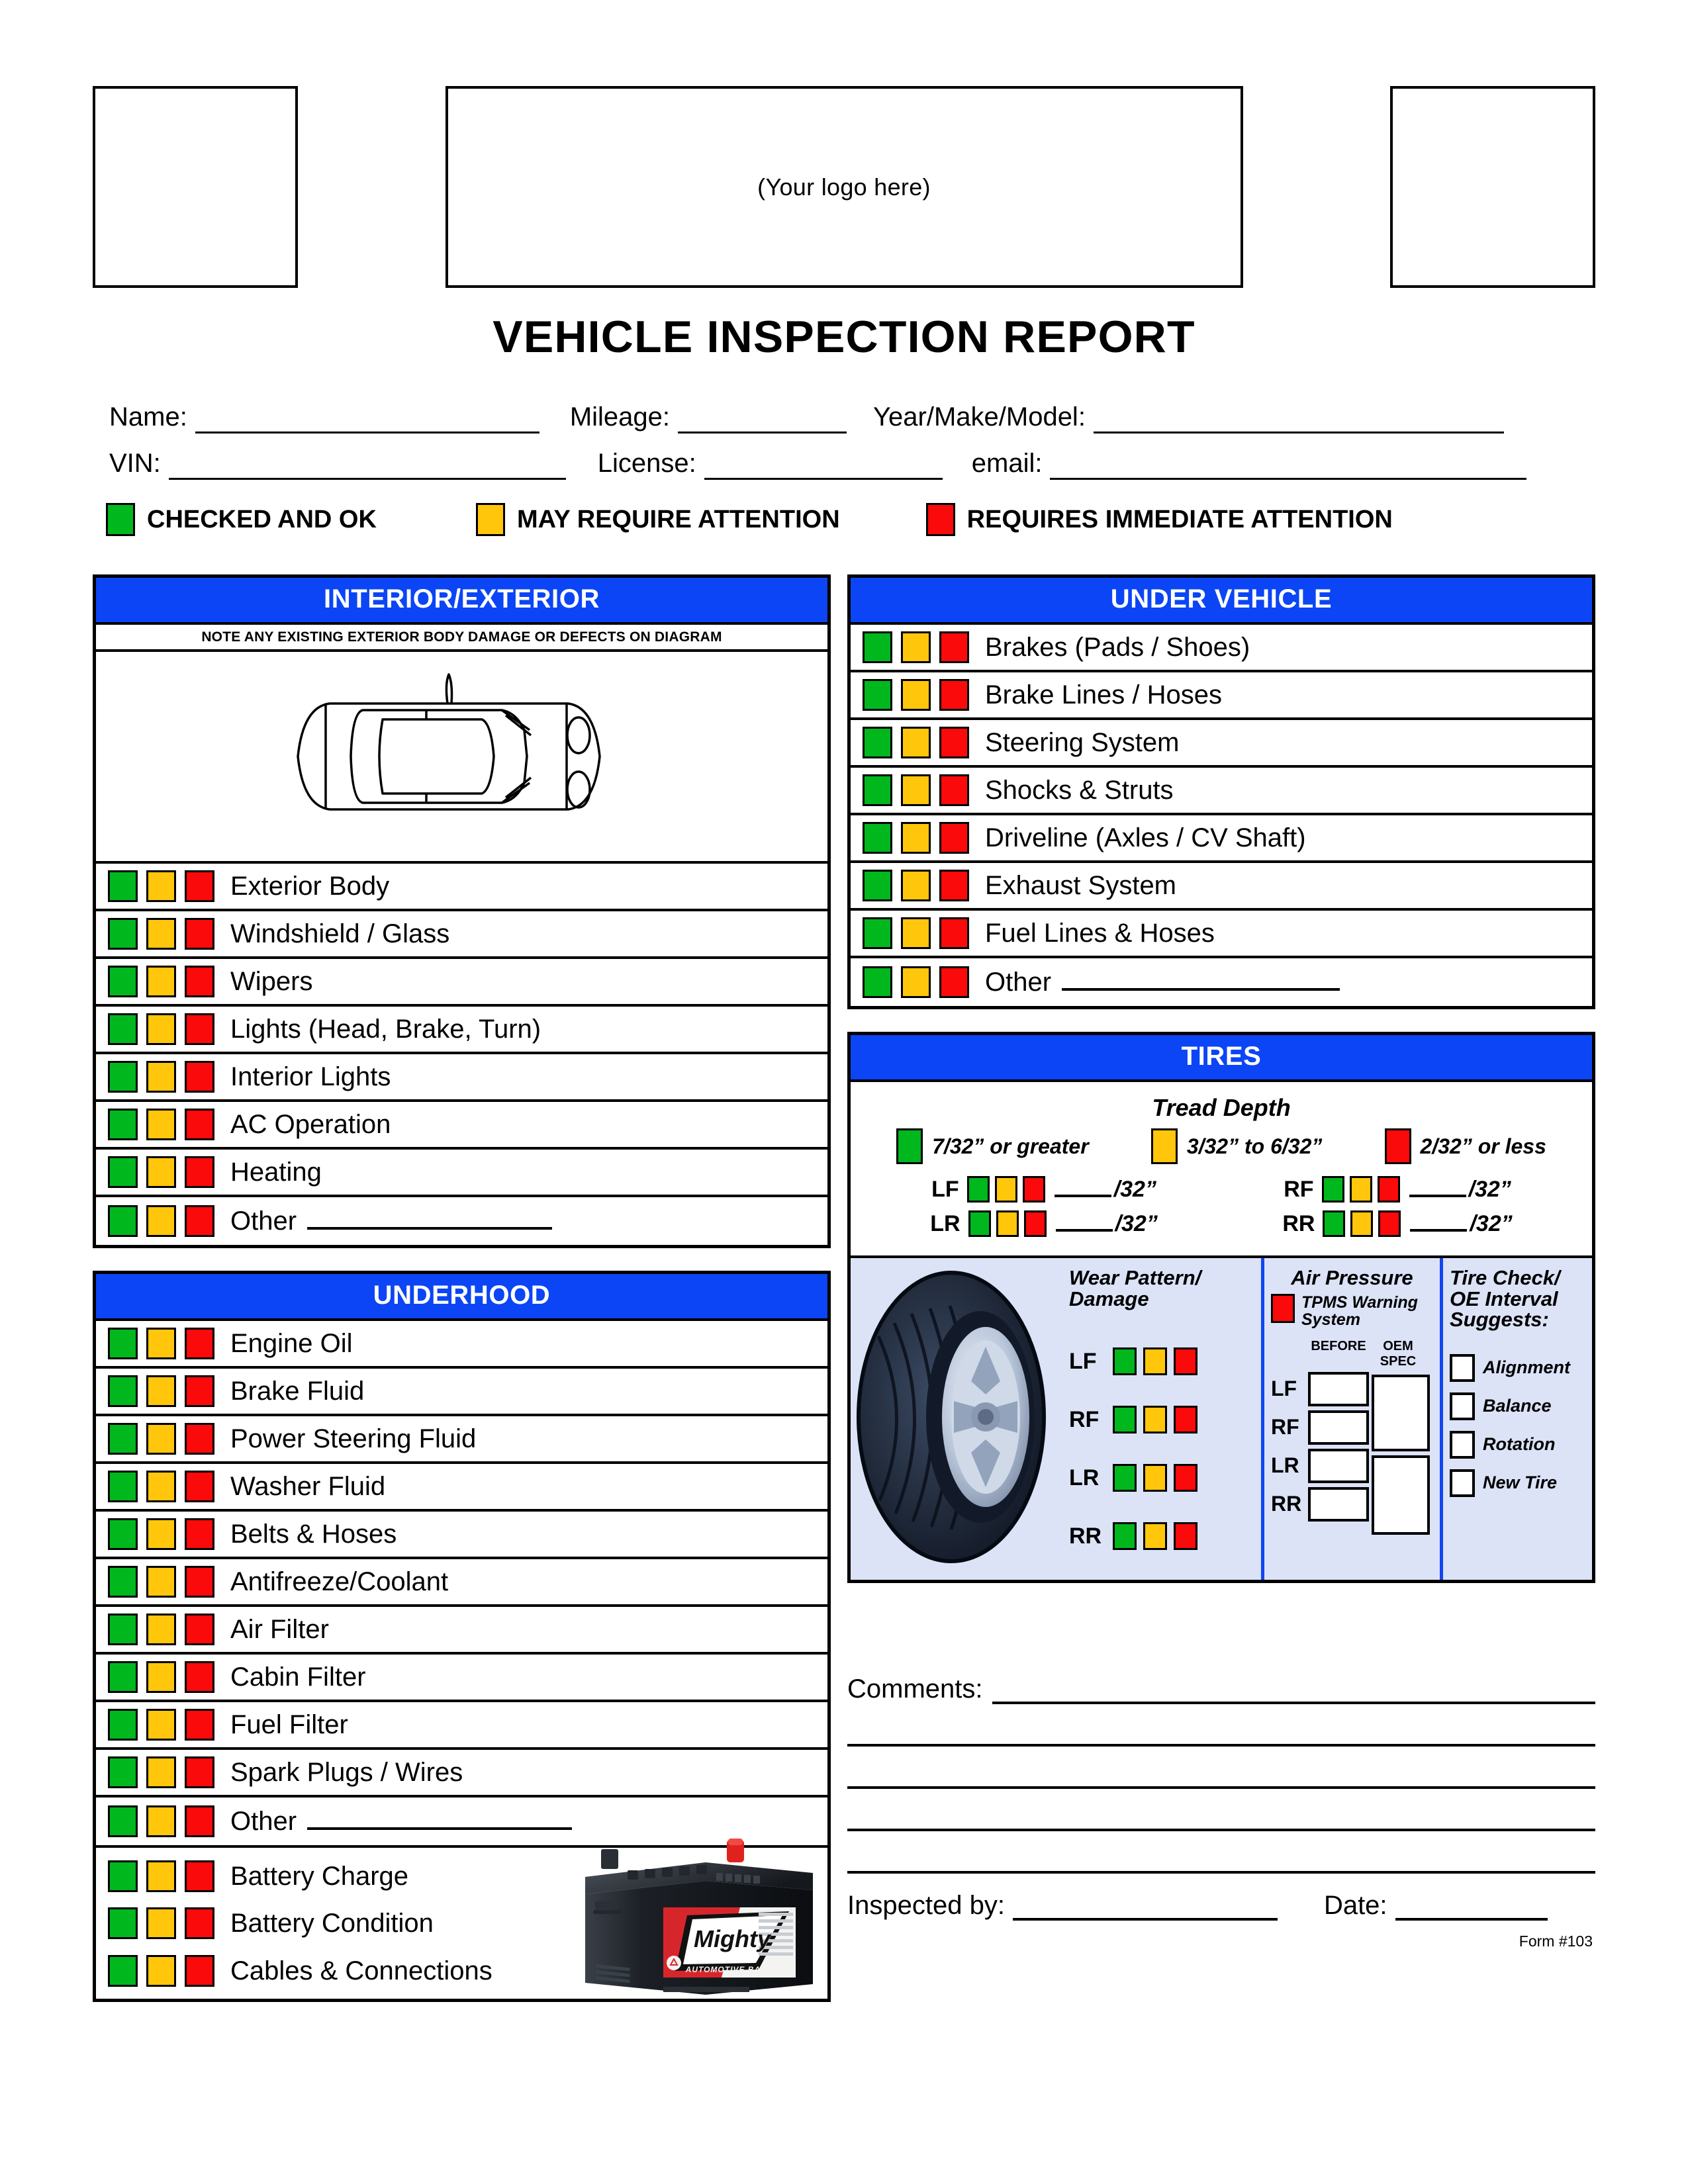 This screenshot has width=1688, height=2184. Describe the element at coordinates (195, 187) in the screenshot. I see `logo-box-left` at that location.